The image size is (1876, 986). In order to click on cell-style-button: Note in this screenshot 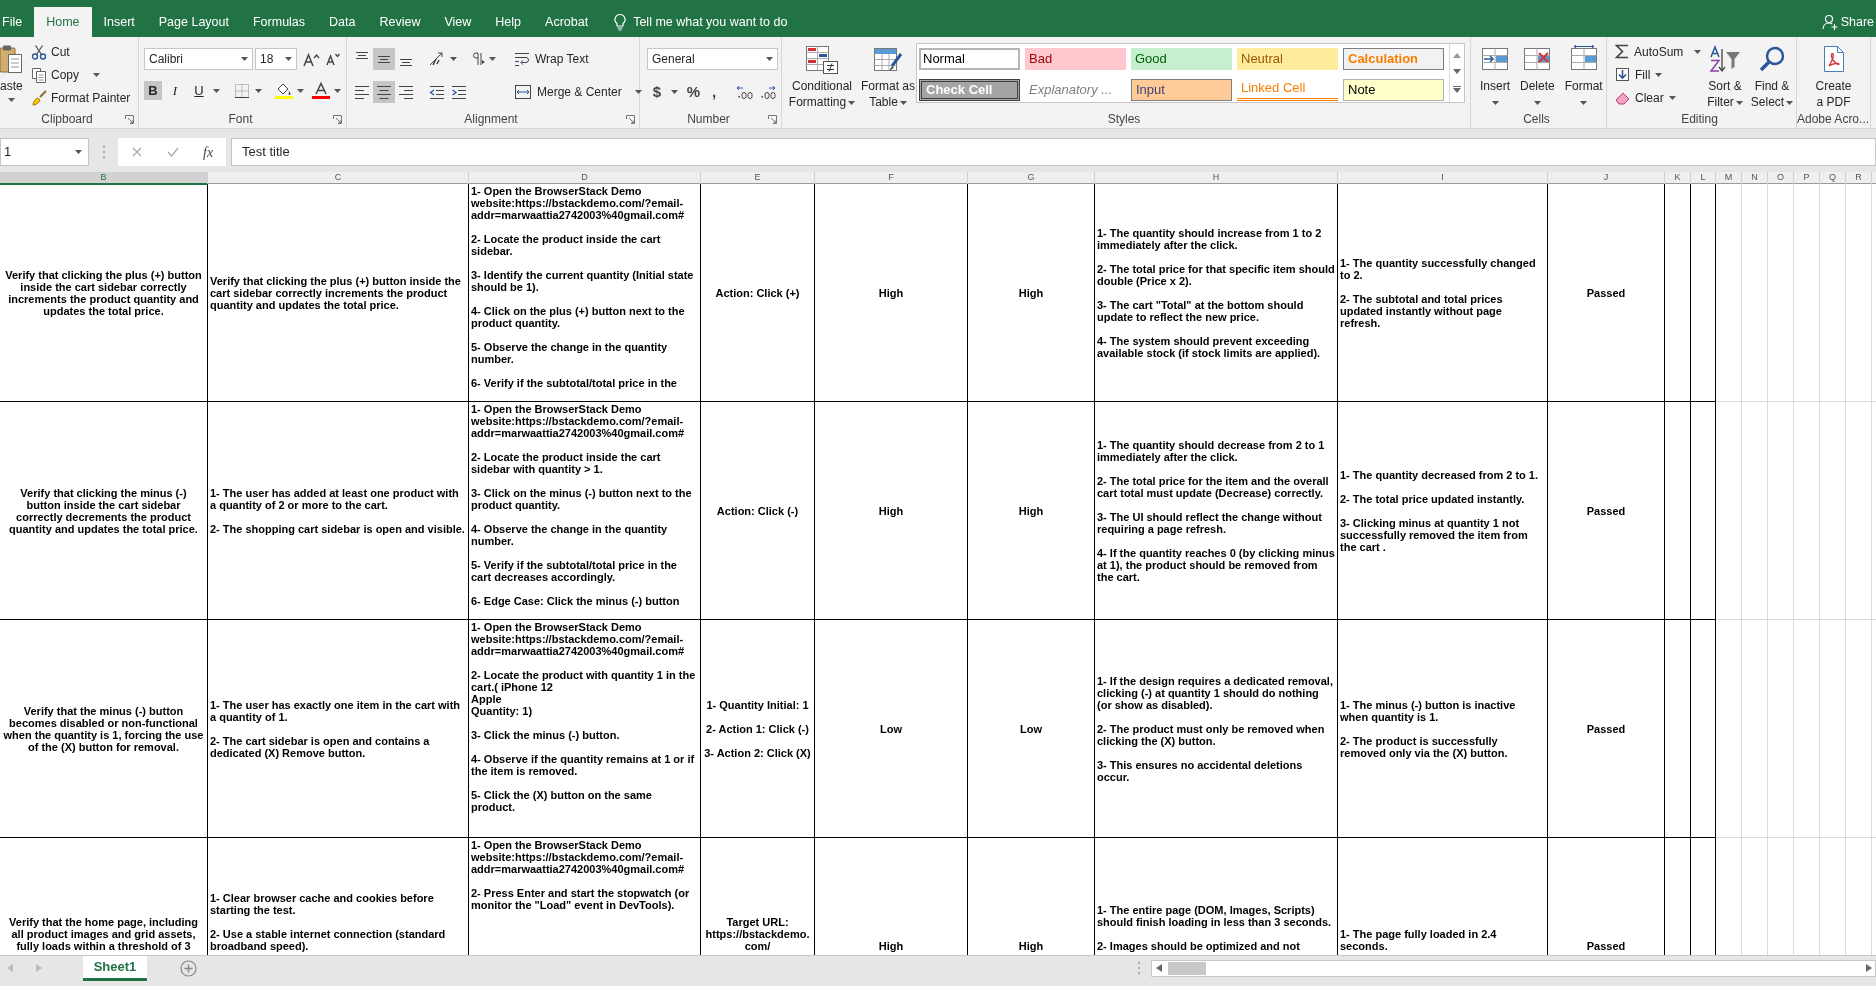, I will do `click(1393, 89)`.